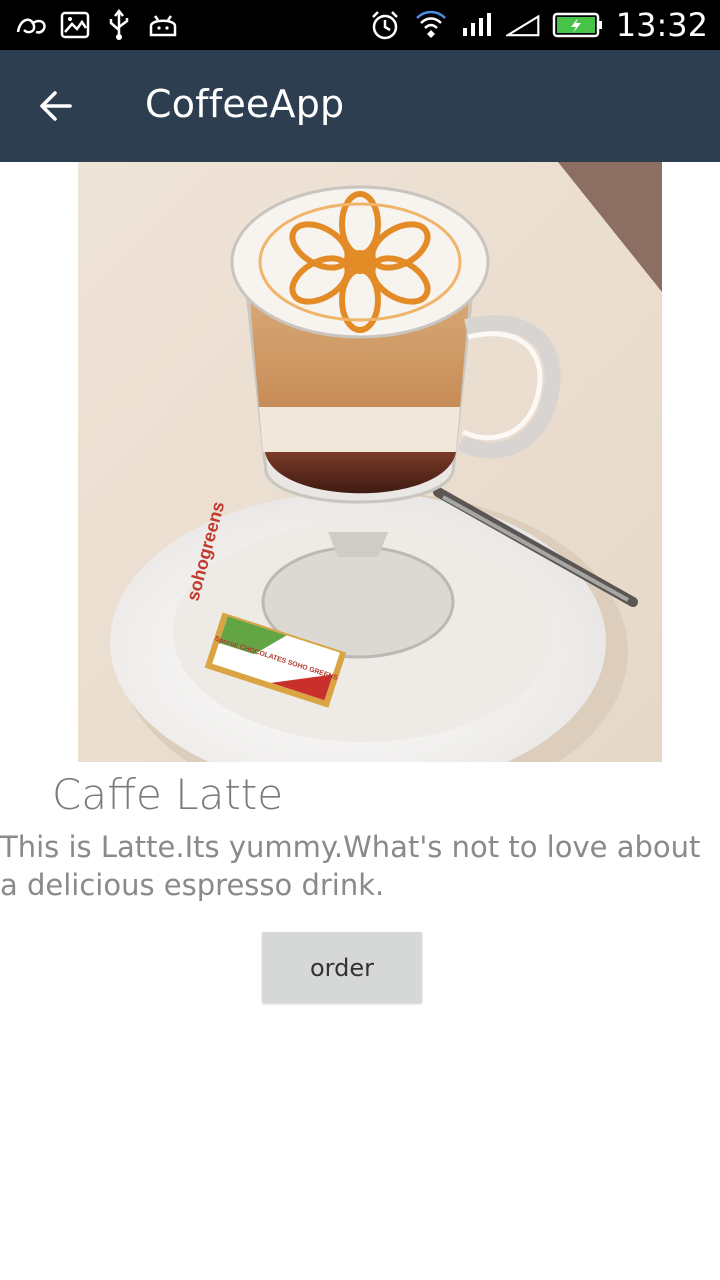 This screenshot has width=720, height=1280. Describe the element at coordinates (430, 24) in the screenshot. I see `wifi-icon` at that location.